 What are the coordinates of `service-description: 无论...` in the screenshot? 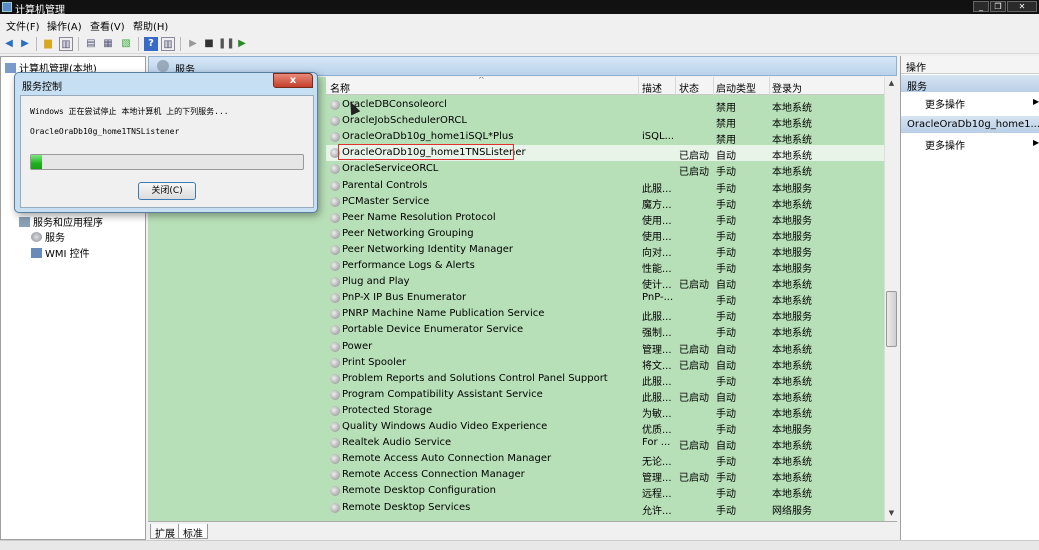 It's located at (657, 463).